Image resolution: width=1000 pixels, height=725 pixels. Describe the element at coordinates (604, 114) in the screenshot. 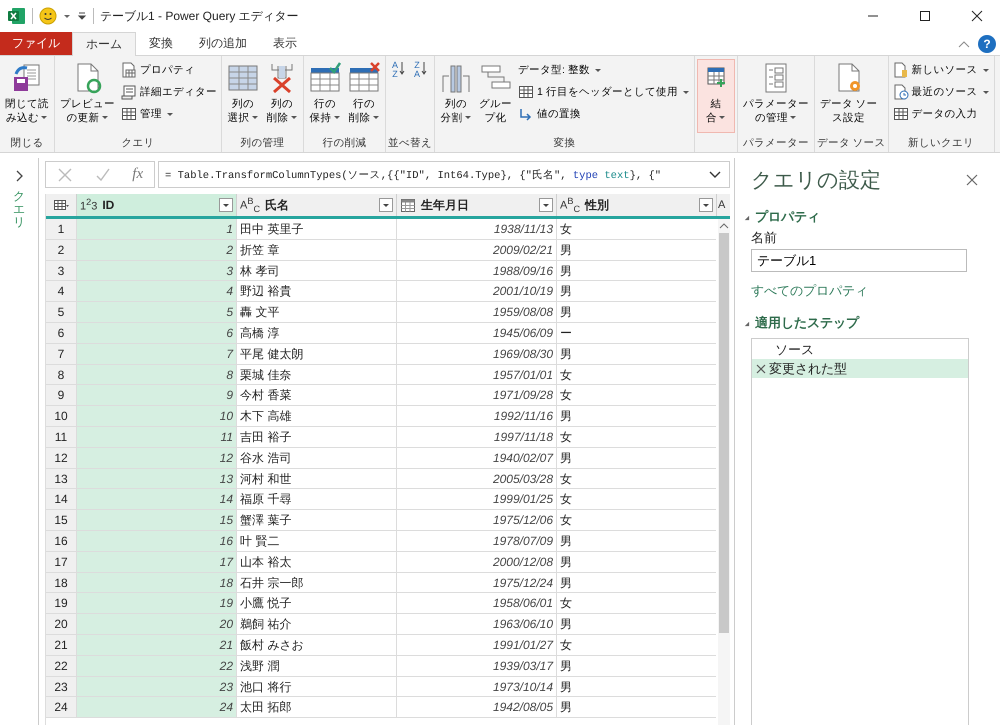

I see `ribbon-button: 値の置換` at that location.